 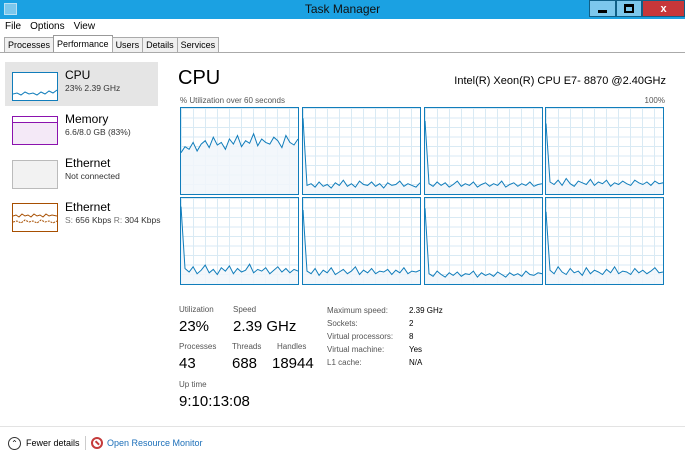 I want to click on cpu-thumbnail-graph, so click(x=35, y=92).